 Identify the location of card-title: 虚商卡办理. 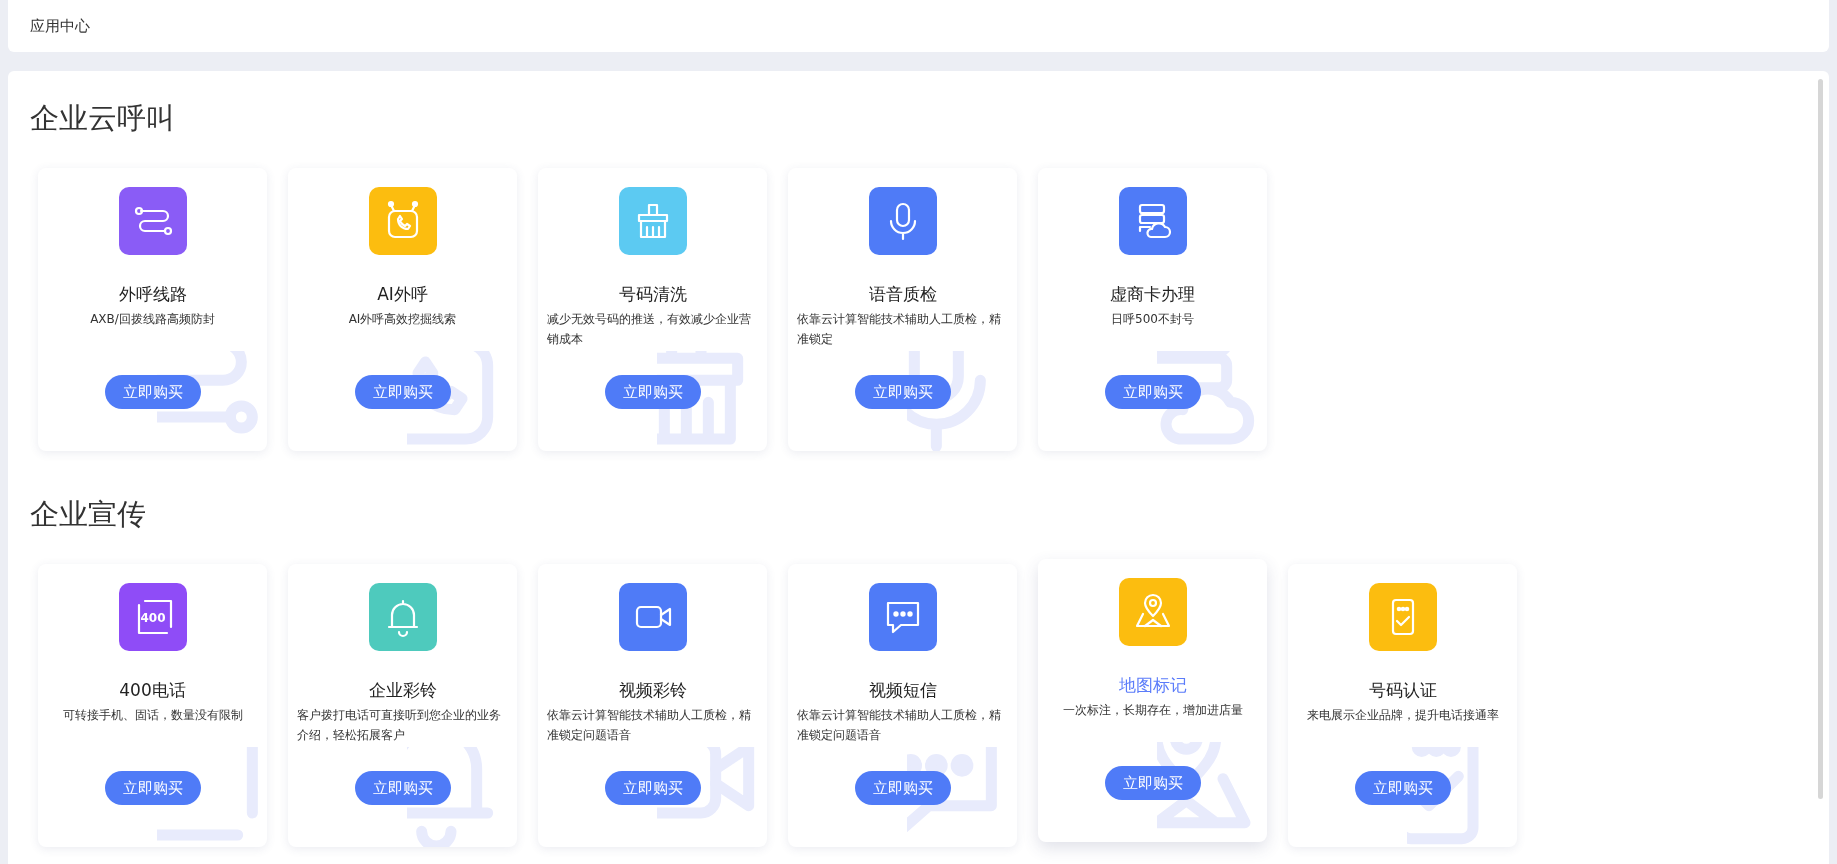
(1152, 294).